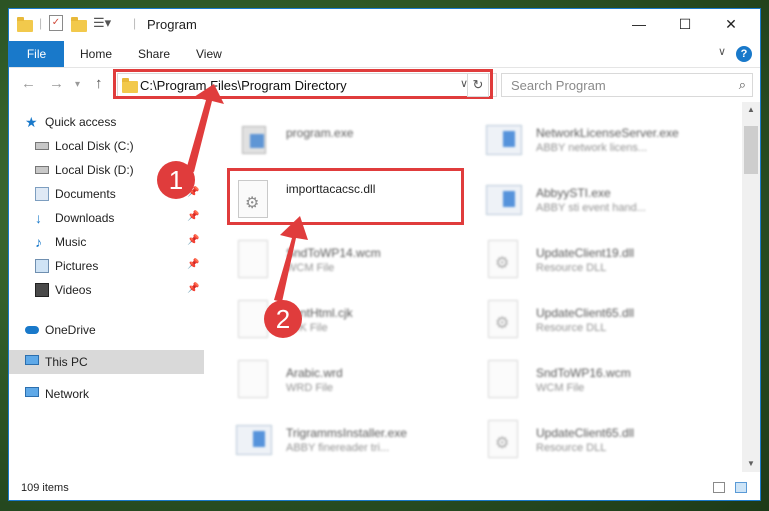  I want to click on step-1-label: 1, so click(176, 180).